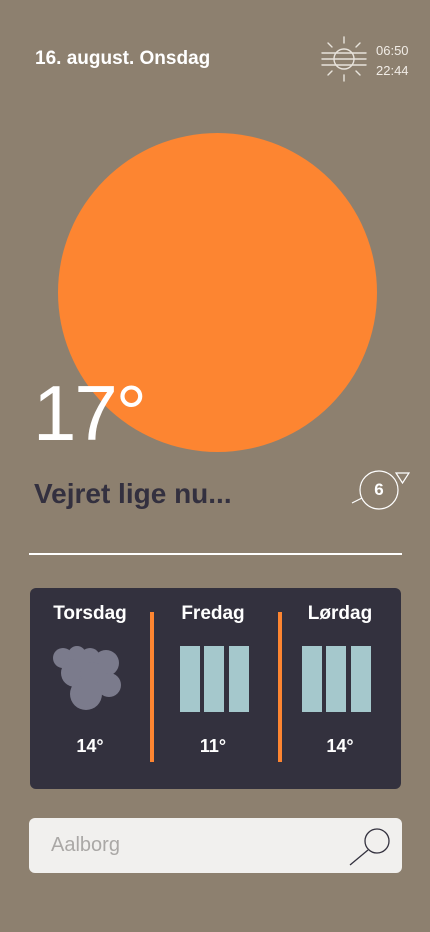 Image resolution: width=430 pixels, height=932 pixels. What do you see at coordinates (344, 59) in the screenshot?
I see `sunrise-sunset-icon` at bounding box center [344, 59].